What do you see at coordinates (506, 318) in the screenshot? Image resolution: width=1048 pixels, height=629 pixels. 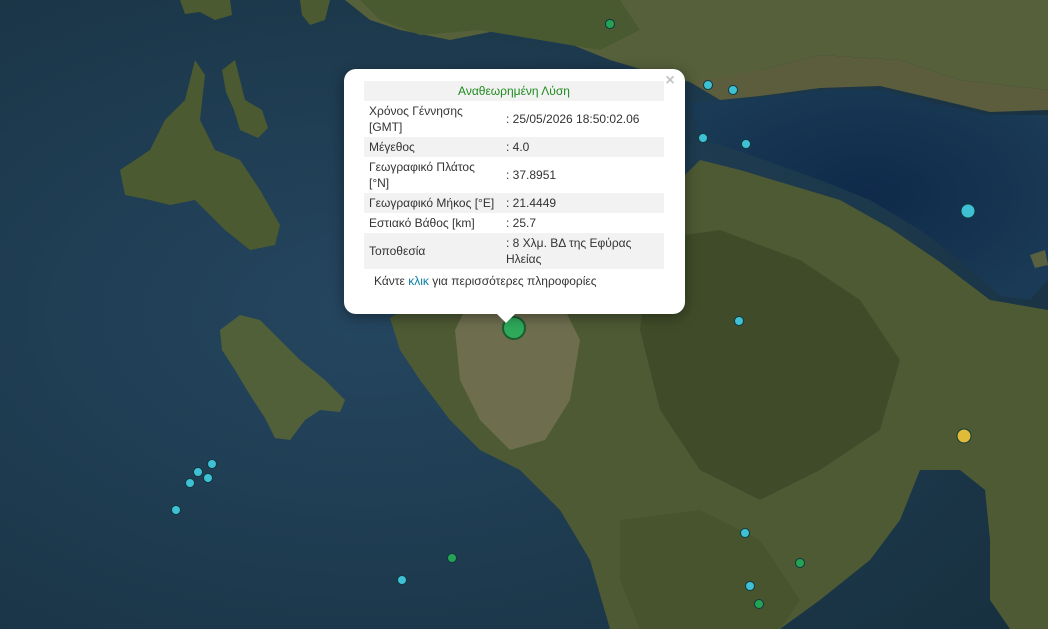 I see `popup-tip` at bounding box center [506, 318].